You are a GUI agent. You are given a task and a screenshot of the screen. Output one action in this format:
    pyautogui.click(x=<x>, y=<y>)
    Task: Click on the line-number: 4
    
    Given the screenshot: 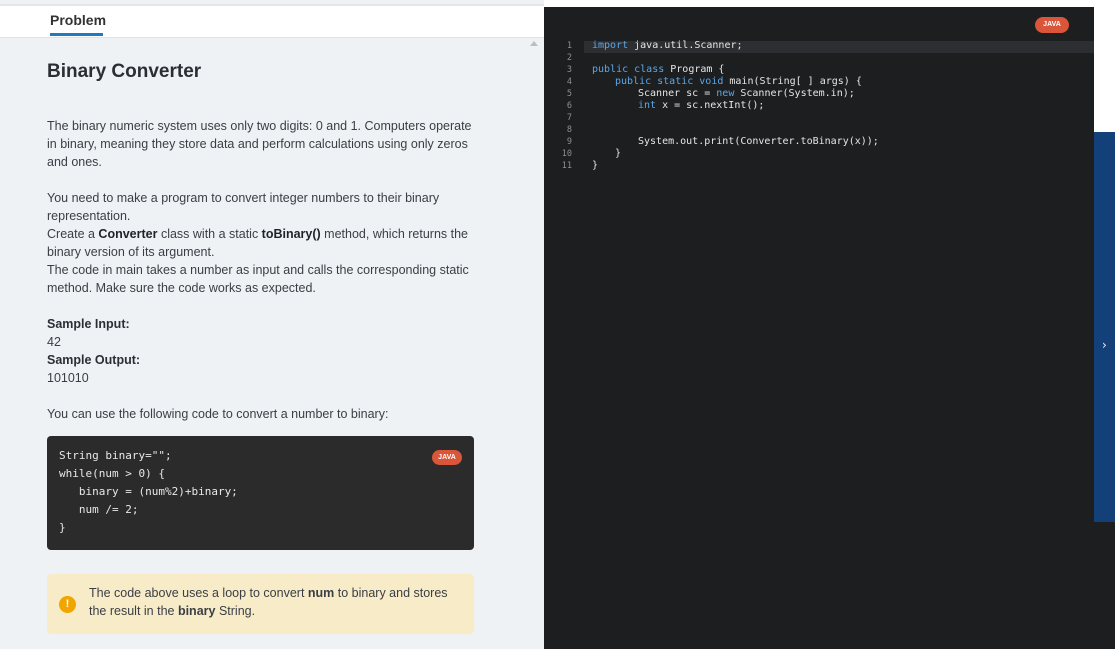 What is the action you would take?
    pyautogui.click(x=569, y=82)
    